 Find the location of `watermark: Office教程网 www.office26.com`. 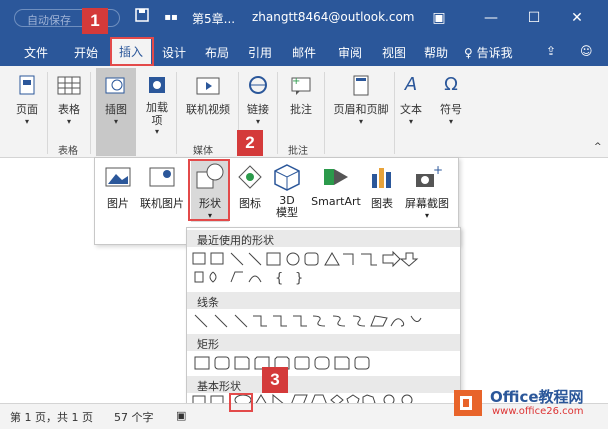

watermark: Office教程网 www.office26.com is located at coordinates (529, 403).